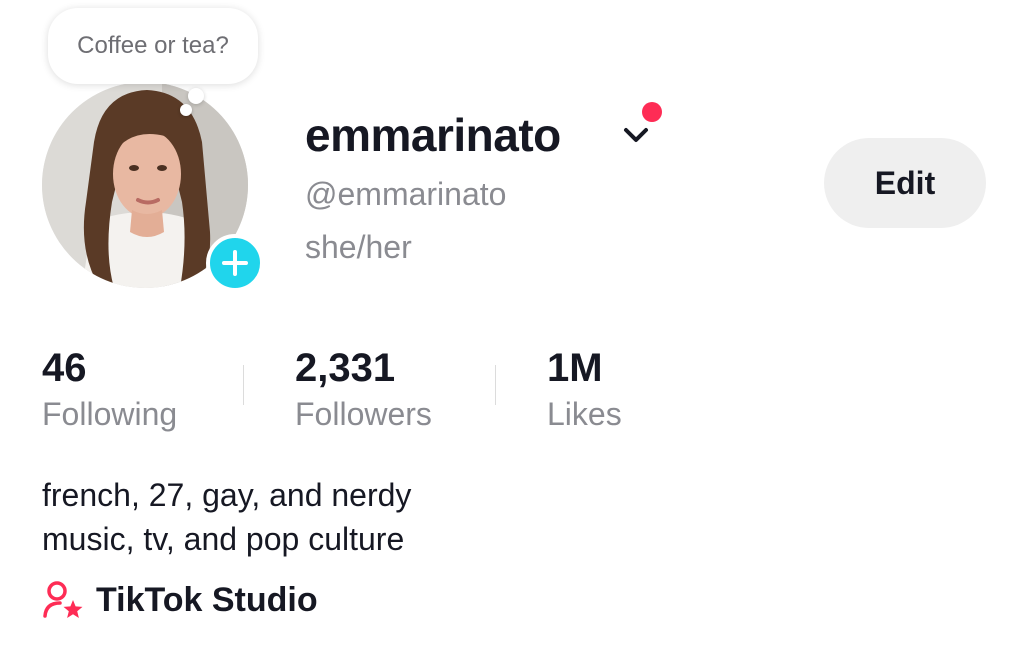 This screenshot has height=651, width=1024. What do you see at coordinates (110, 414) in the screenshot?
I see `following-label: Following` at bounding box center [110, 414].